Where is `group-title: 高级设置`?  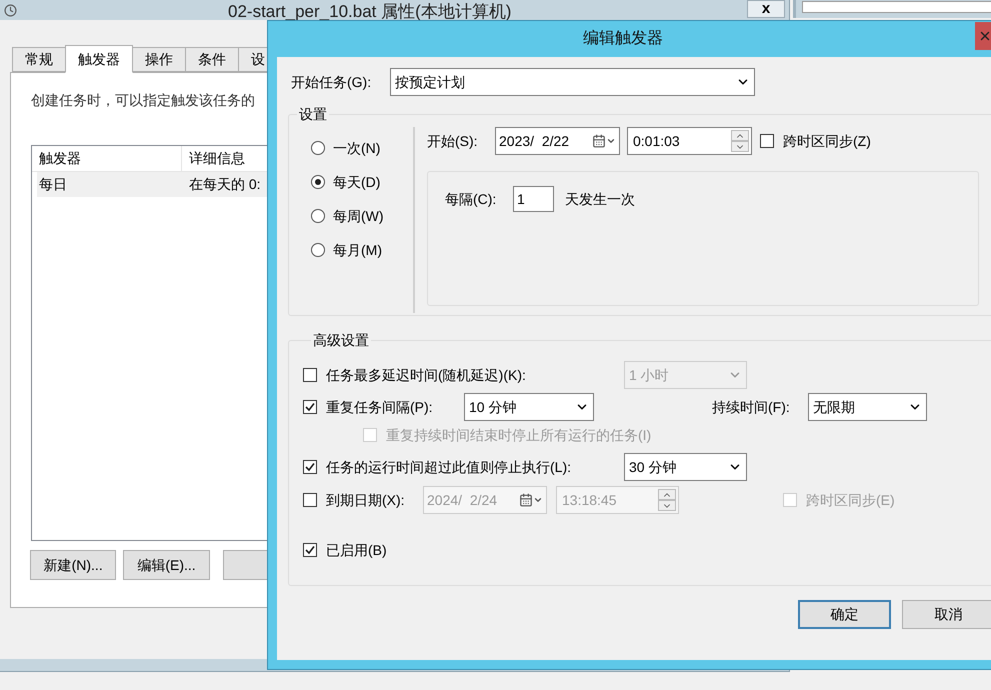 group-title: 高级设置 is located at coordinates (341, 340).